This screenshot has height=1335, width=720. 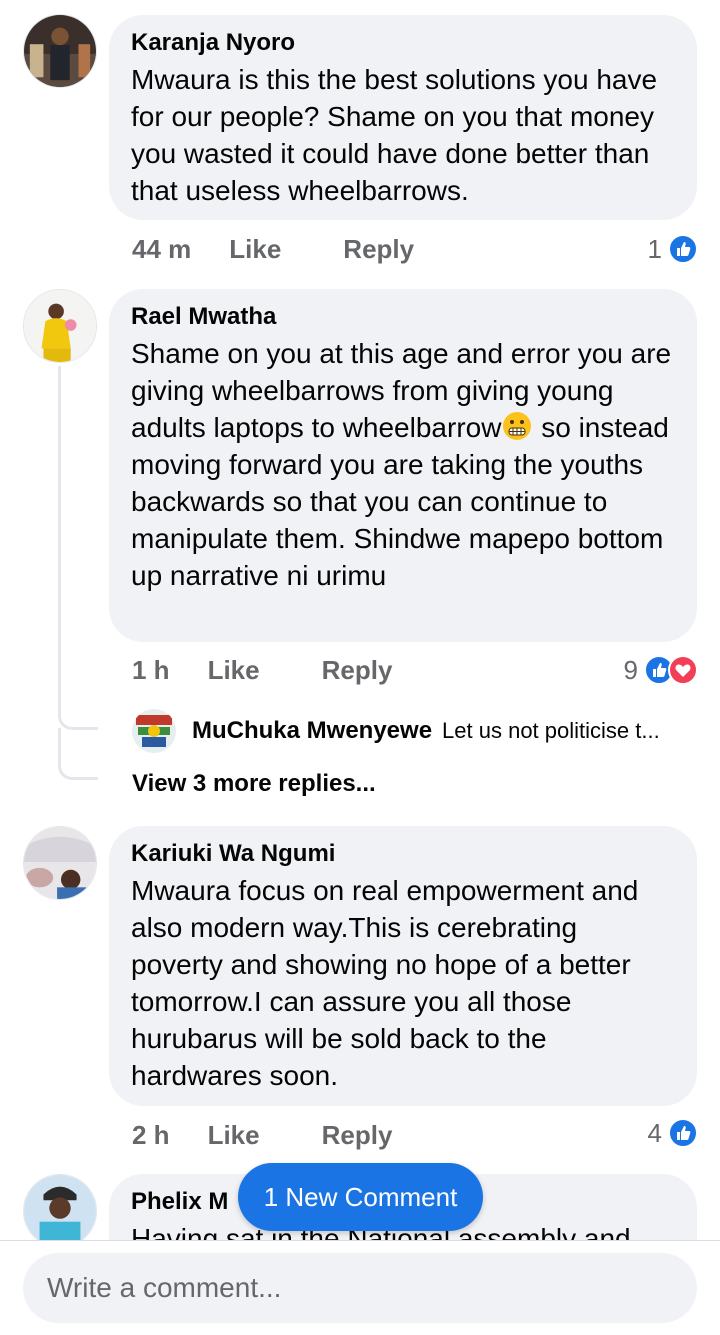 I want to click on comment-actions: 1 h Like Reply, so click(x=262, y=670).